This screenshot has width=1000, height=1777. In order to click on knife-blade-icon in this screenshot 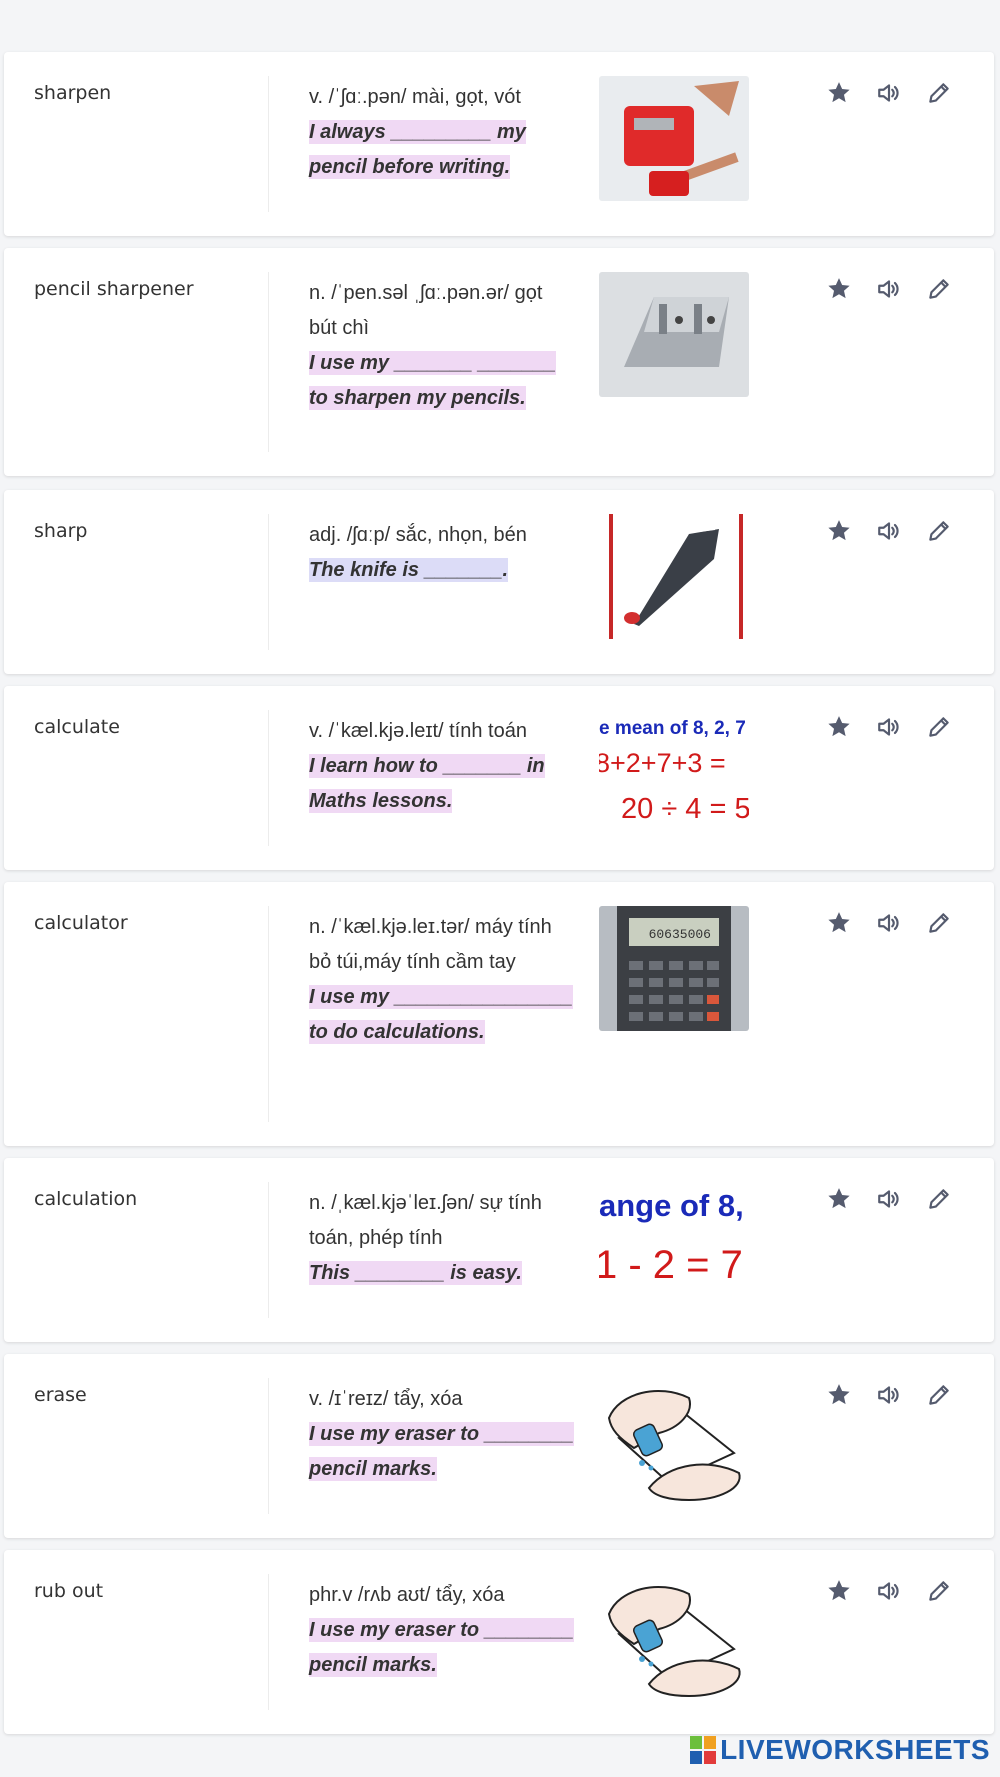, I will do `click(674, 576)`.